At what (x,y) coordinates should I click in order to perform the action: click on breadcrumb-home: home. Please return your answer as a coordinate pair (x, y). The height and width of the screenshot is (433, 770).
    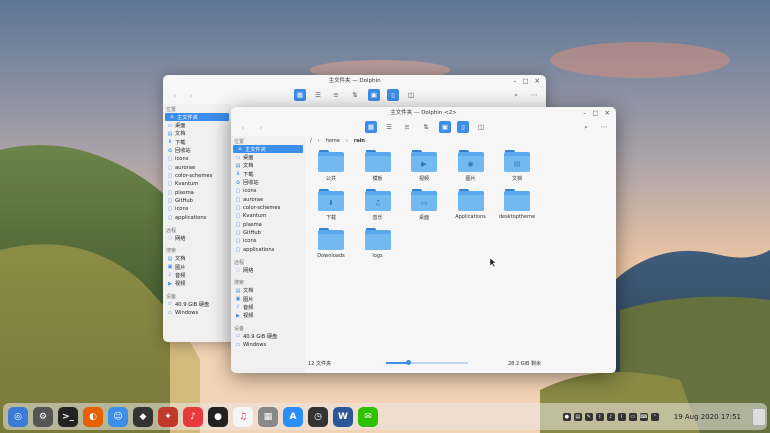
    Looking at the image, I should click on (333, 141).